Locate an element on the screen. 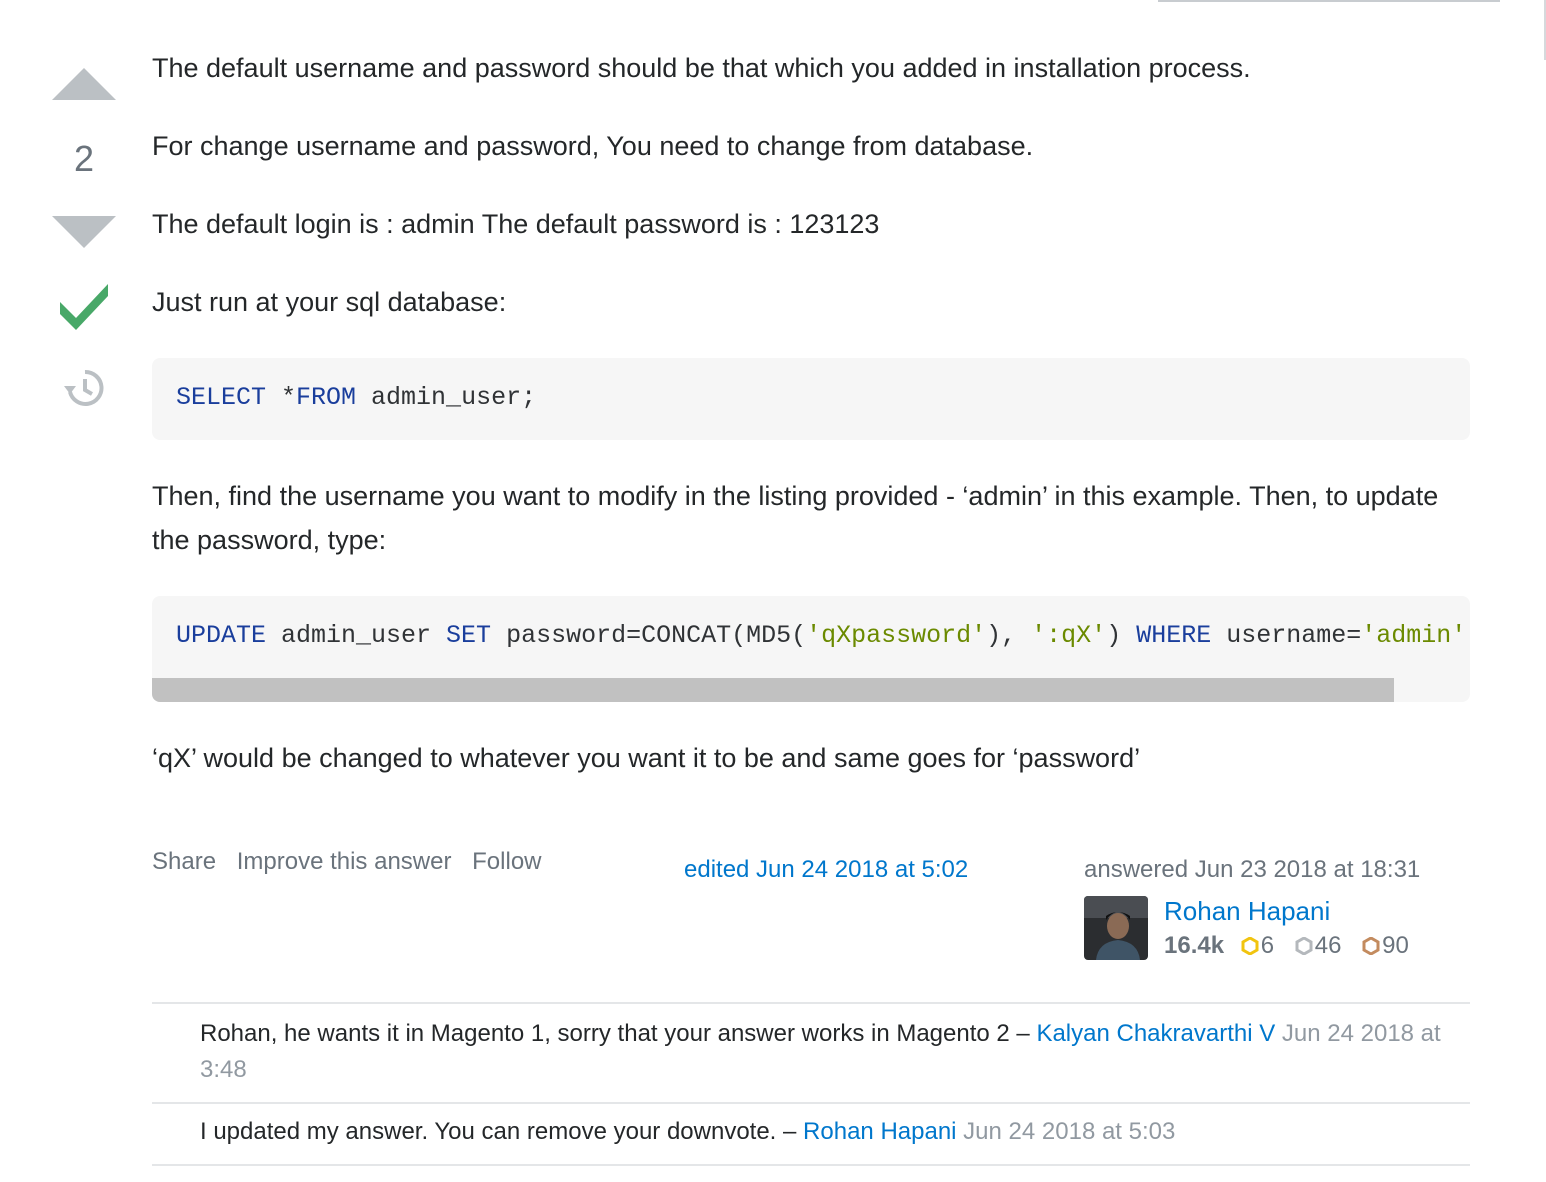 The image size is (1546, 1182). code-text: password=CONCAT(MD5( is located at coordinates (649, 635).